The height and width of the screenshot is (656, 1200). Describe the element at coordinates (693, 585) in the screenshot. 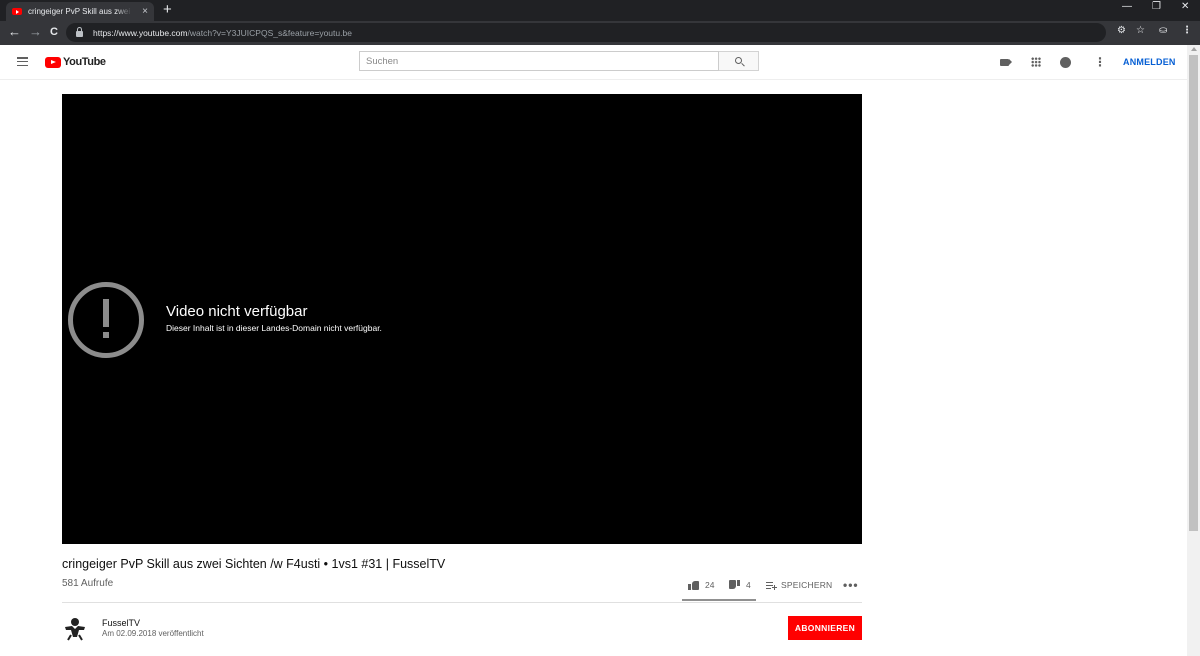

I see `thumbs-up-icon` at that location.